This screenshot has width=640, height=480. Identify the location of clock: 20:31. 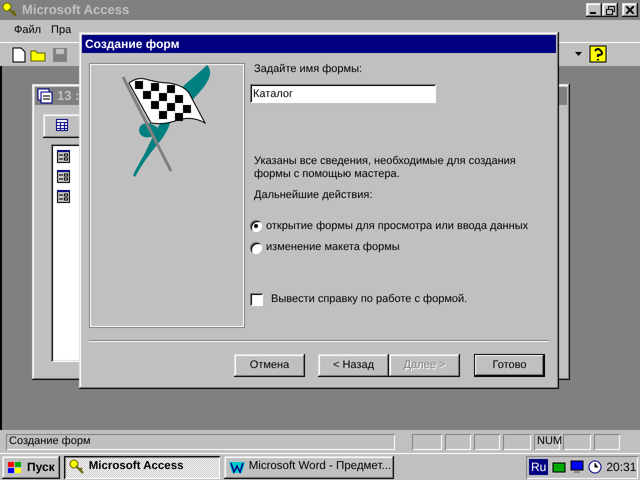
(621, 467).